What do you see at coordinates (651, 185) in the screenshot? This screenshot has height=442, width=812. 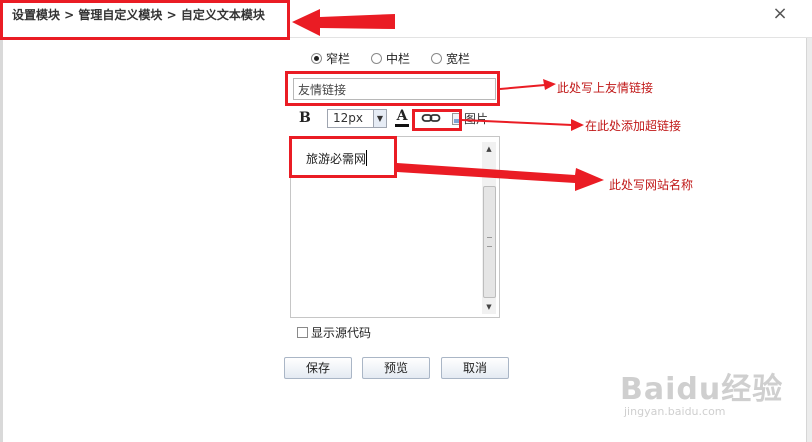 I see `annotation-note-site: 此处写网站名称` at bounding box center [651, 185].